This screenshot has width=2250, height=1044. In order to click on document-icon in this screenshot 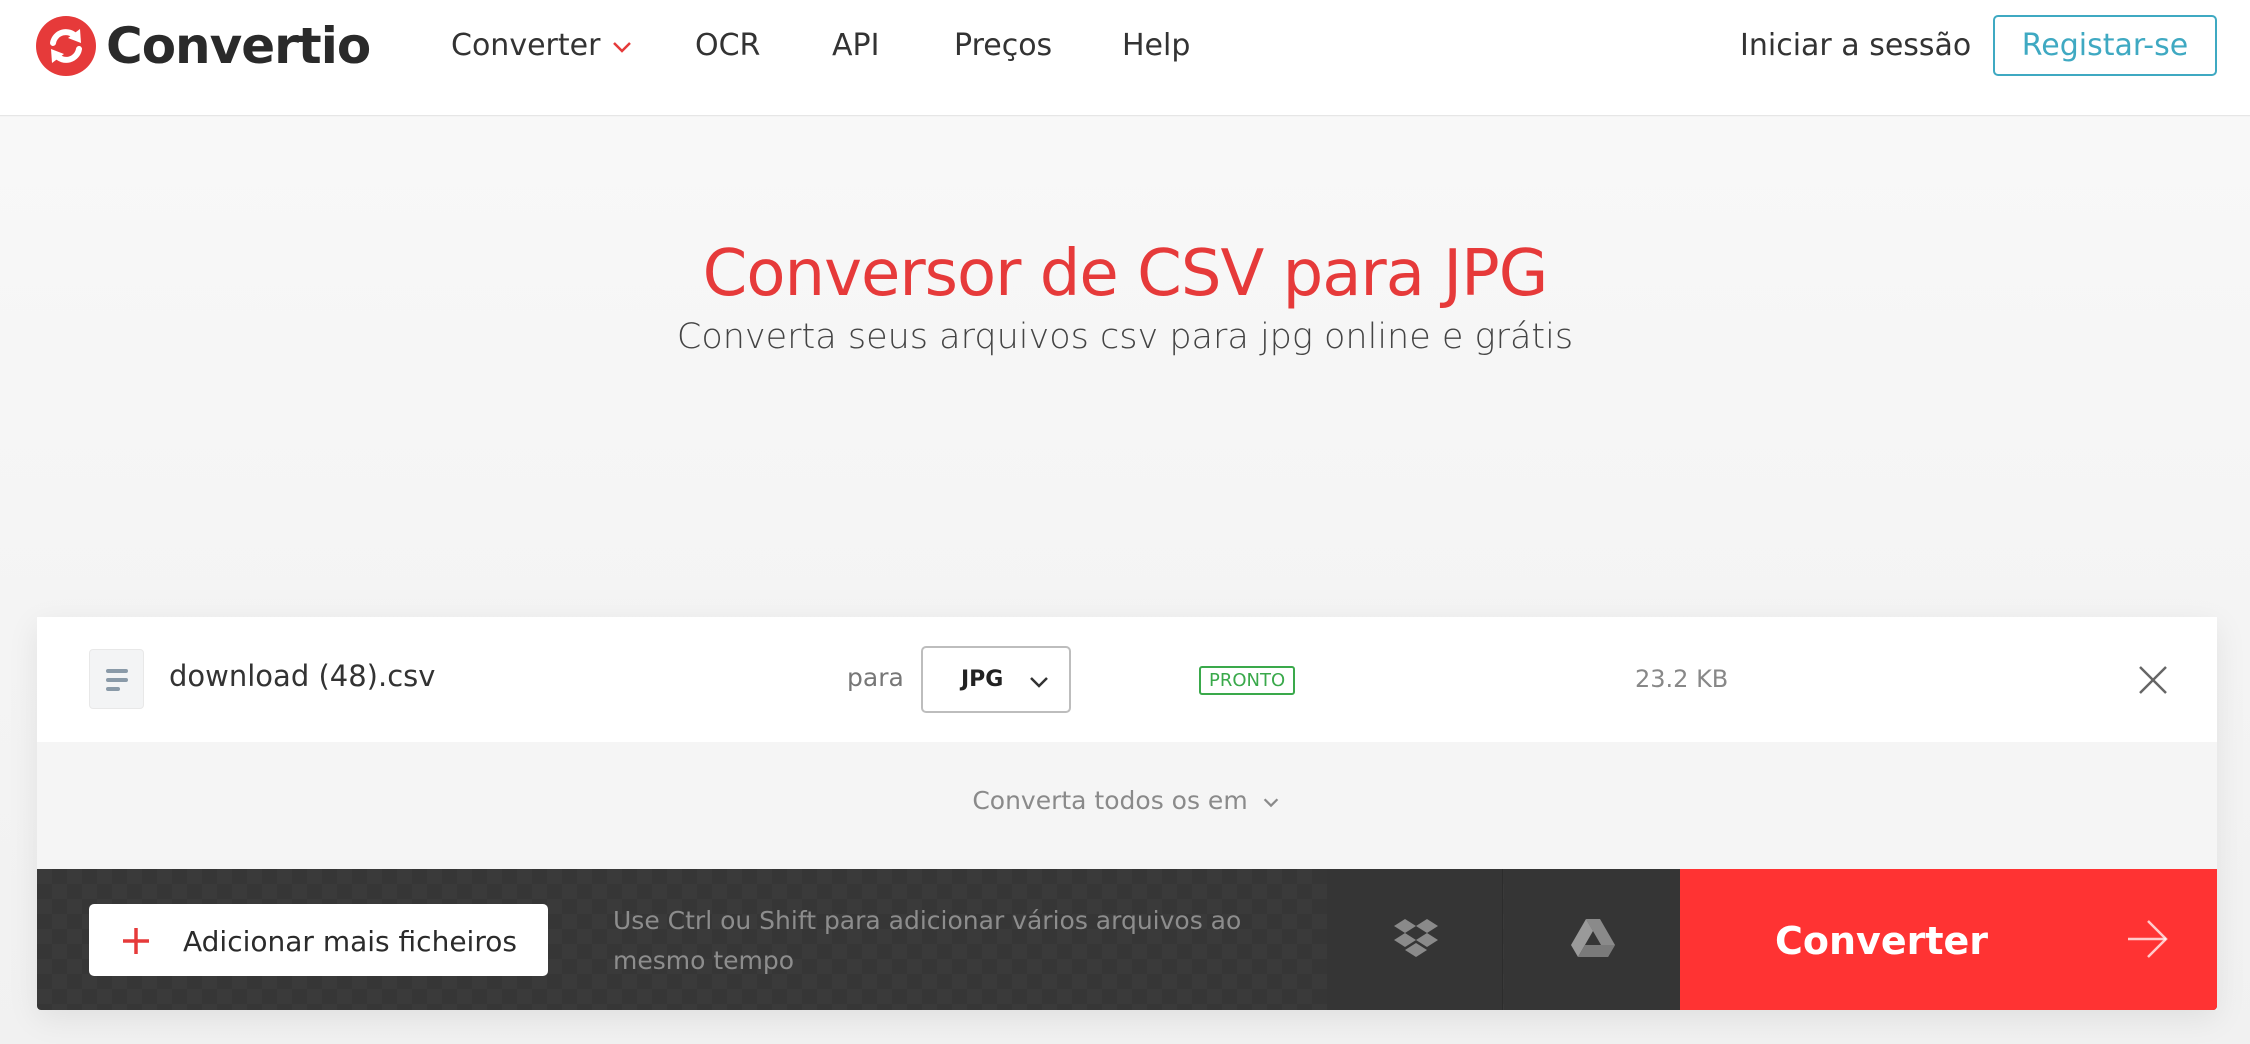, I will do `click(116, 679)`.